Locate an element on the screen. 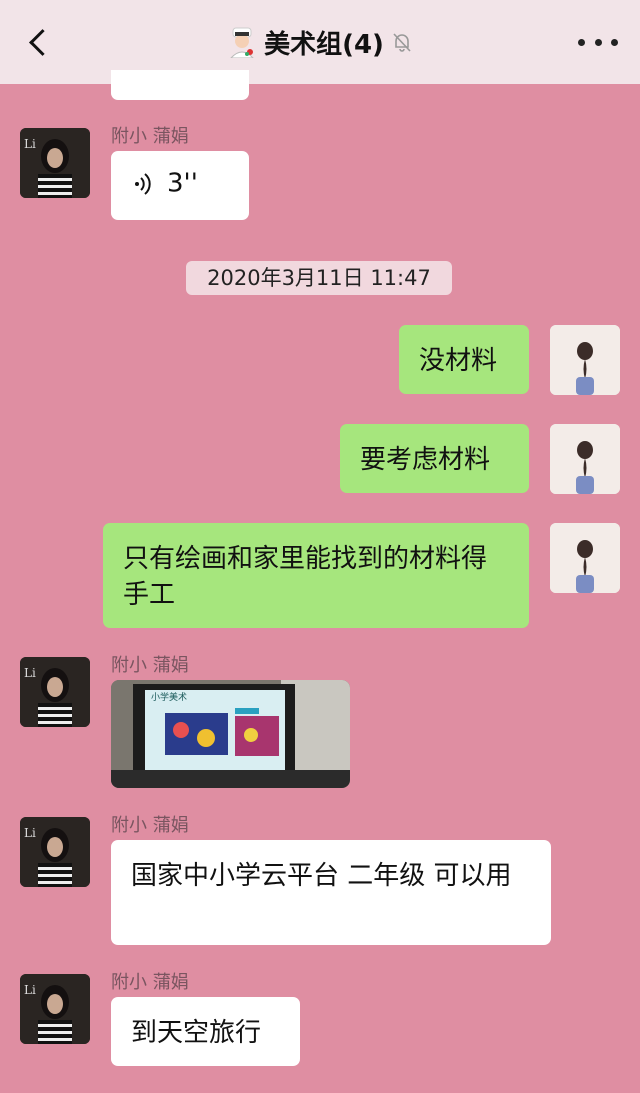  outgoing-message-bubble: 只有绘画和家里能找到的材料得手工 is located at coordinates (316, 575).